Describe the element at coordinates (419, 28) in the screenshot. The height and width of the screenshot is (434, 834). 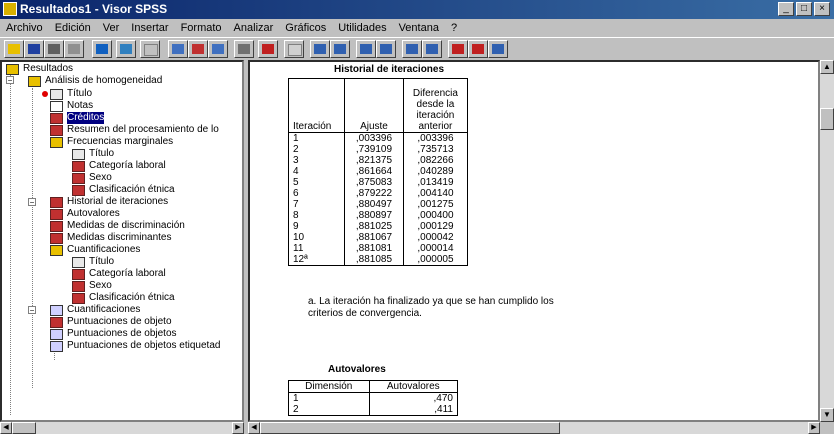
I see `menu-ventana: Ventana` at that location.